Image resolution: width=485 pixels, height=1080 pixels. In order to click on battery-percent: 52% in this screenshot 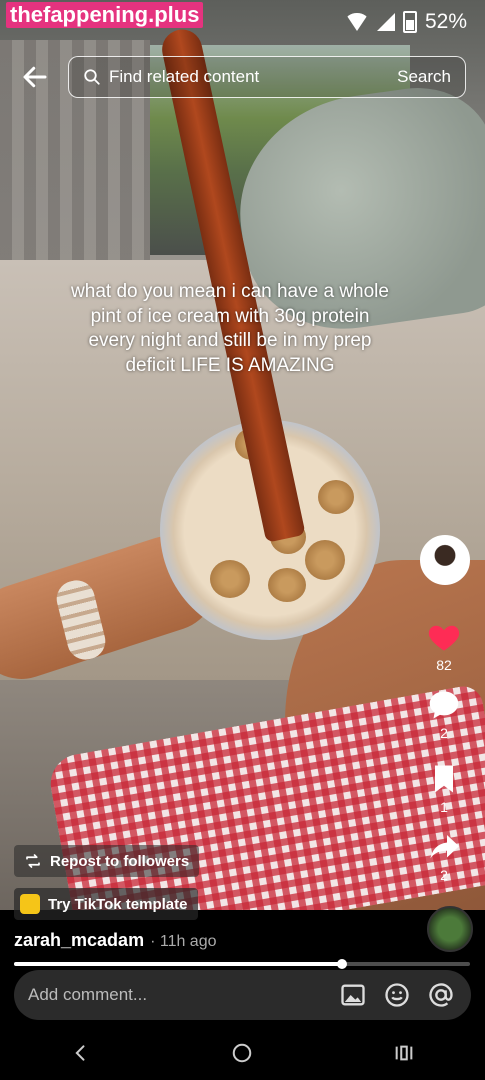, I will do `click(445, 21)`.